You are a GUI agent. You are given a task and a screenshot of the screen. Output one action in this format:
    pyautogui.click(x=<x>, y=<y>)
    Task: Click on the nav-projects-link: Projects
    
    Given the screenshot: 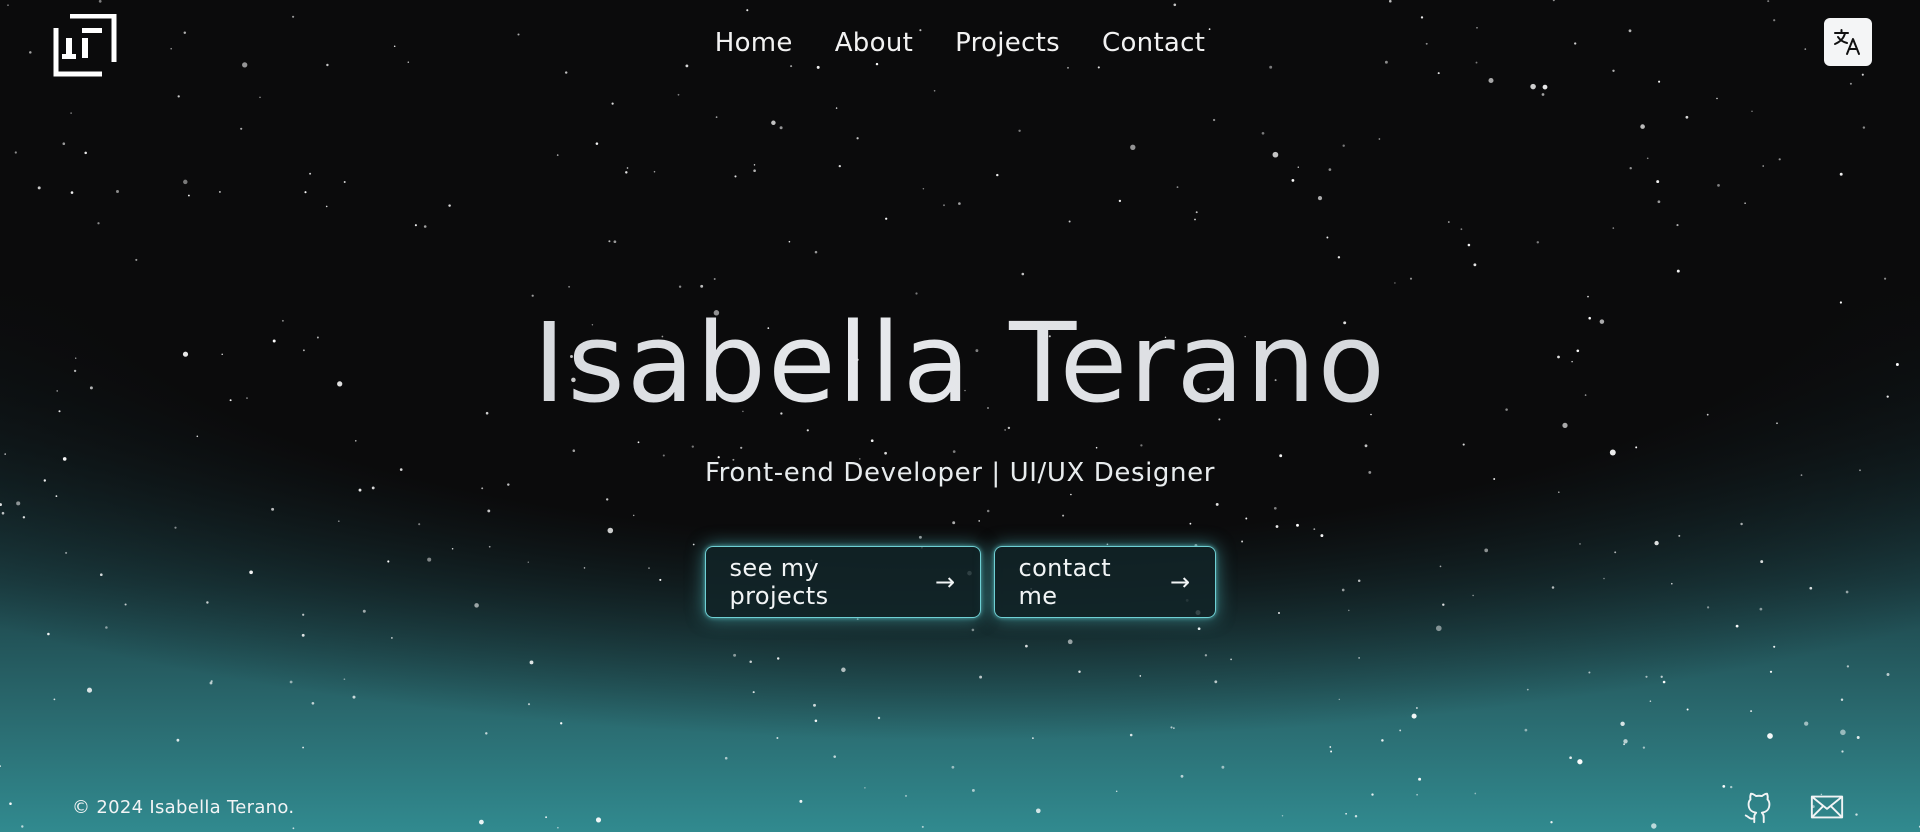 What is the action you would take?
    pyautogui.click(x=1007, y=43)
    